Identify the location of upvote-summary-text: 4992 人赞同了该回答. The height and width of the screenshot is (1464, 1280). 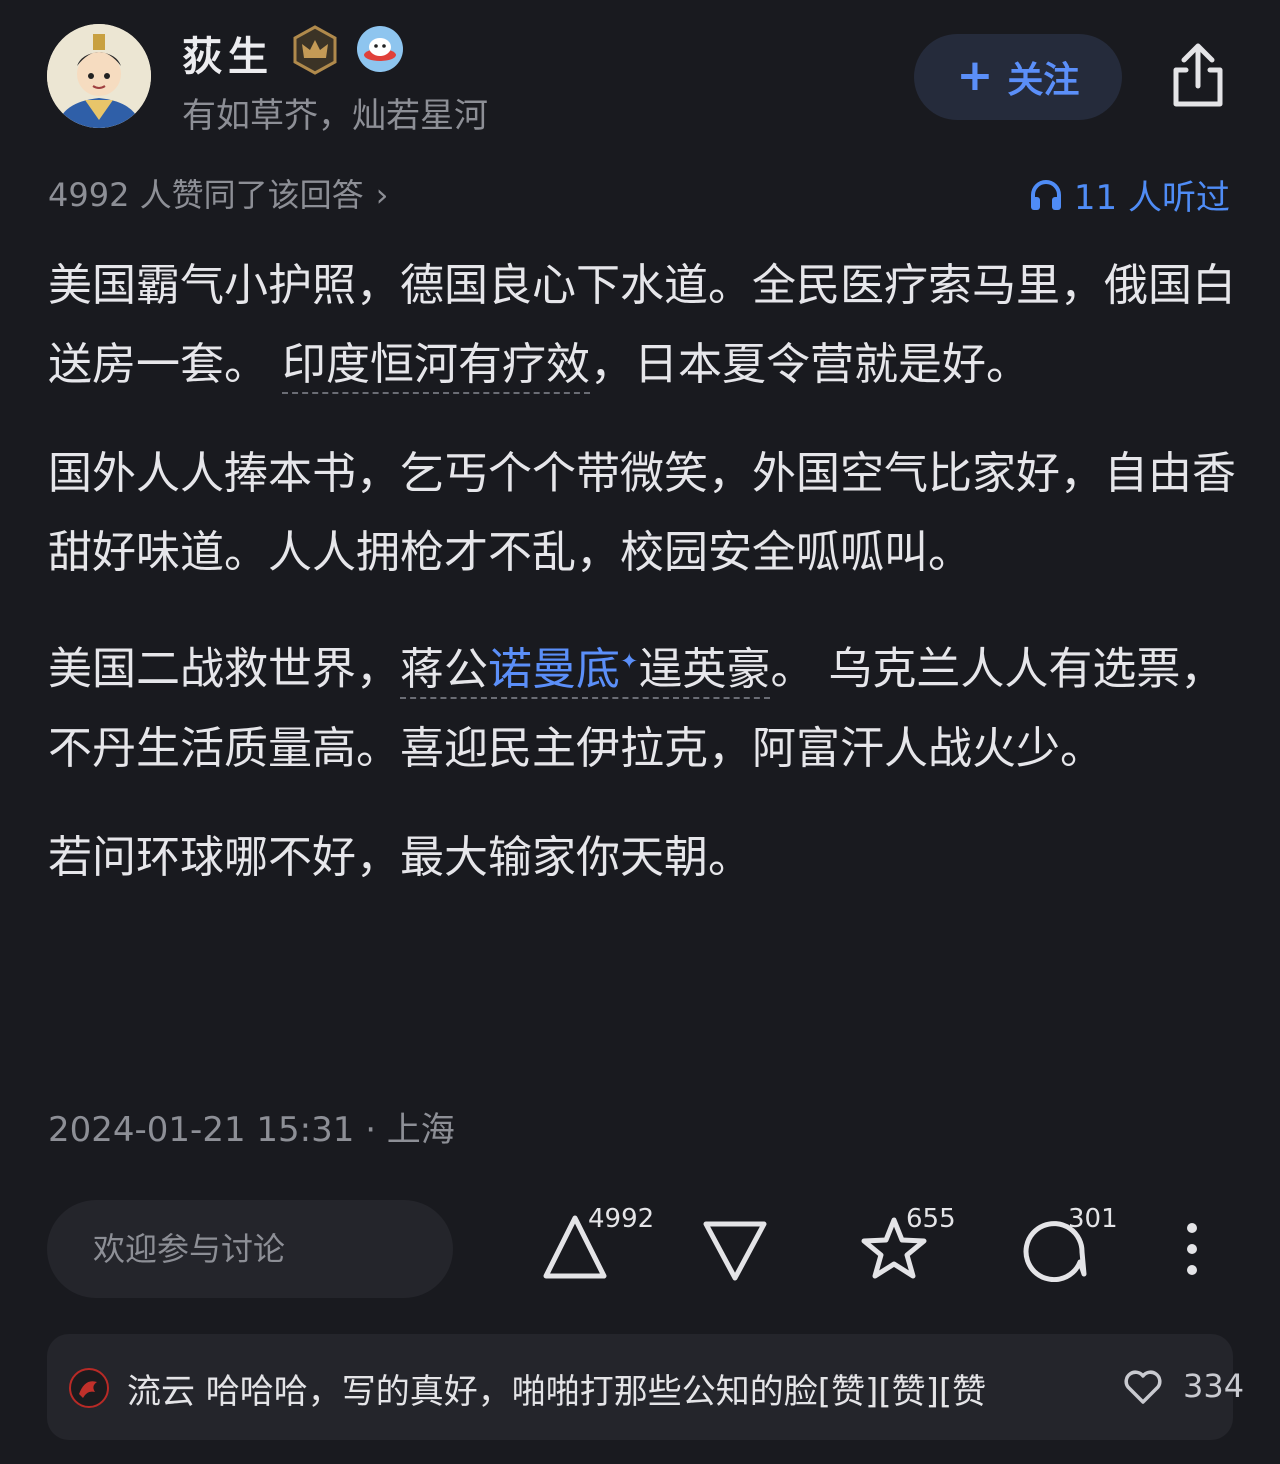
(206, 195).